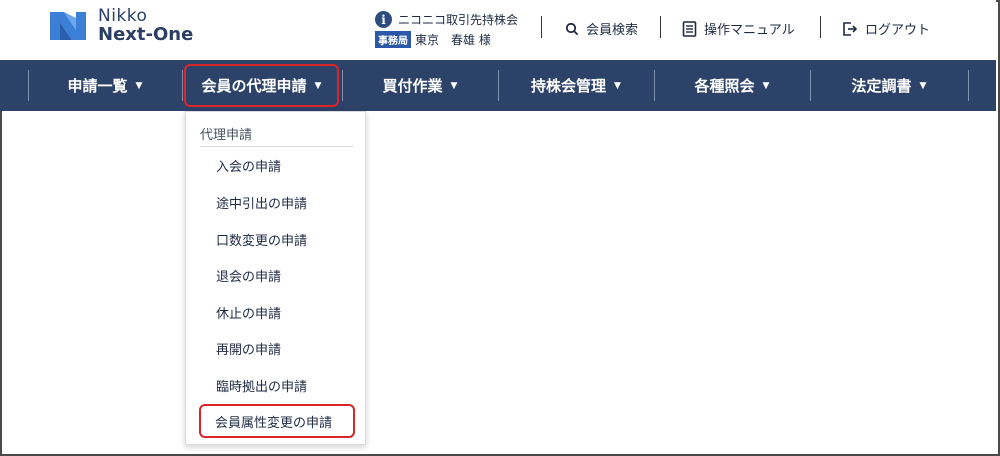  Describe the element at coordinates (689, 28) in the screenshot. I see `document-icon` at that location.